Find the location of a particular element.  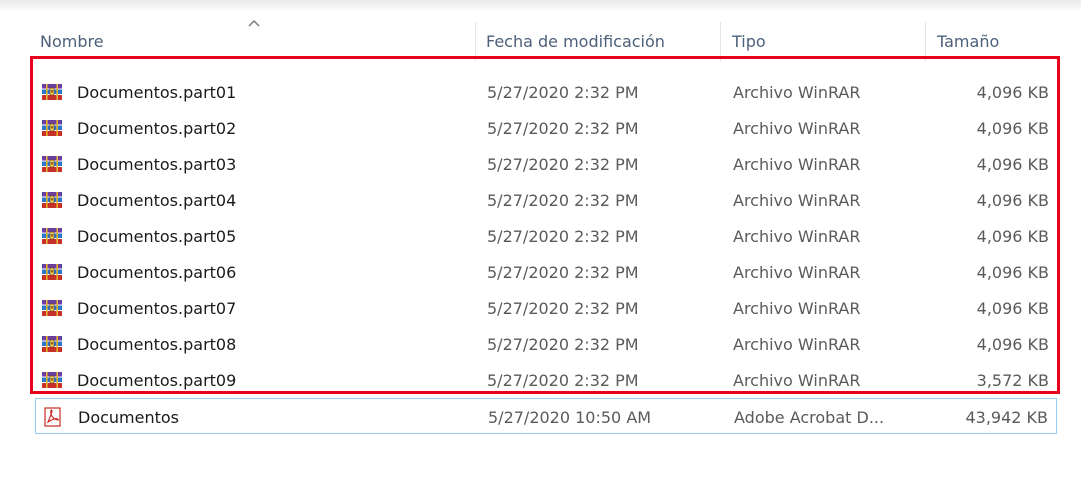

pdf-file-icon is located at coordinates (52, 417).